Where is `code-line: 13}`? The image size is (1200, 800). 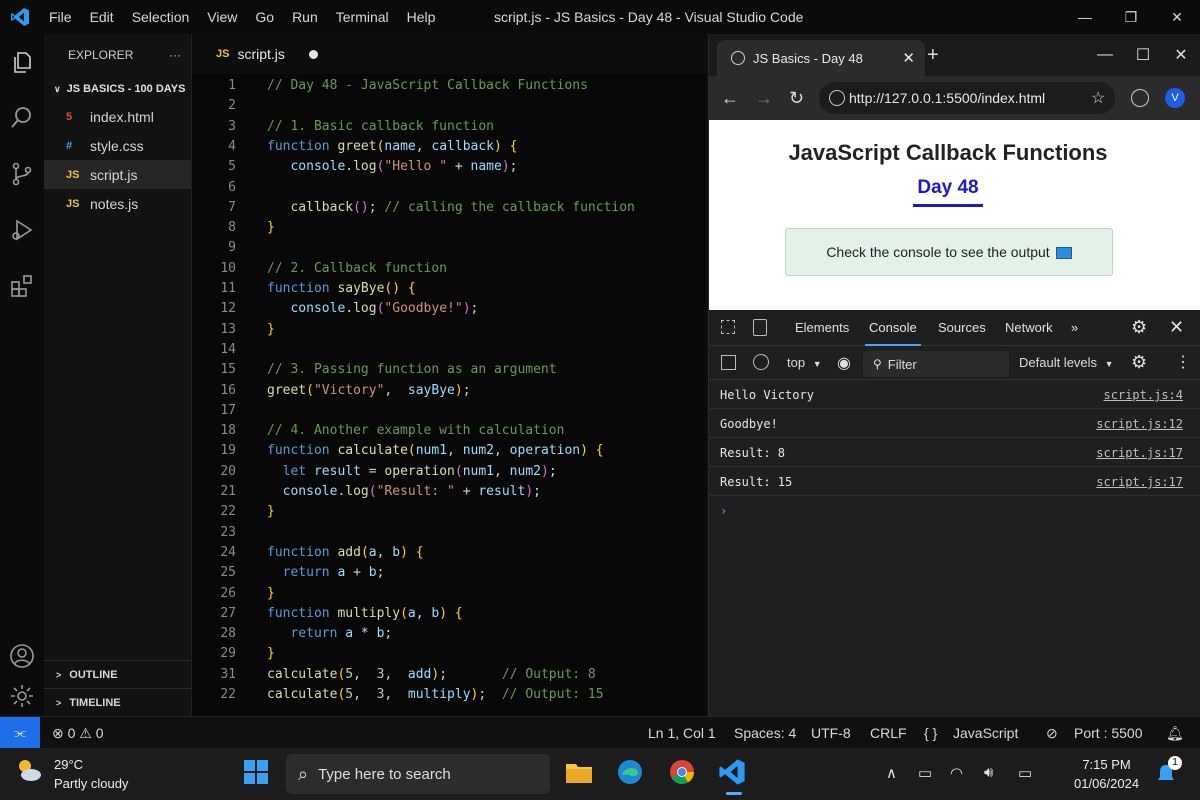
code-line: 13} is located at coordinates (449, 330).